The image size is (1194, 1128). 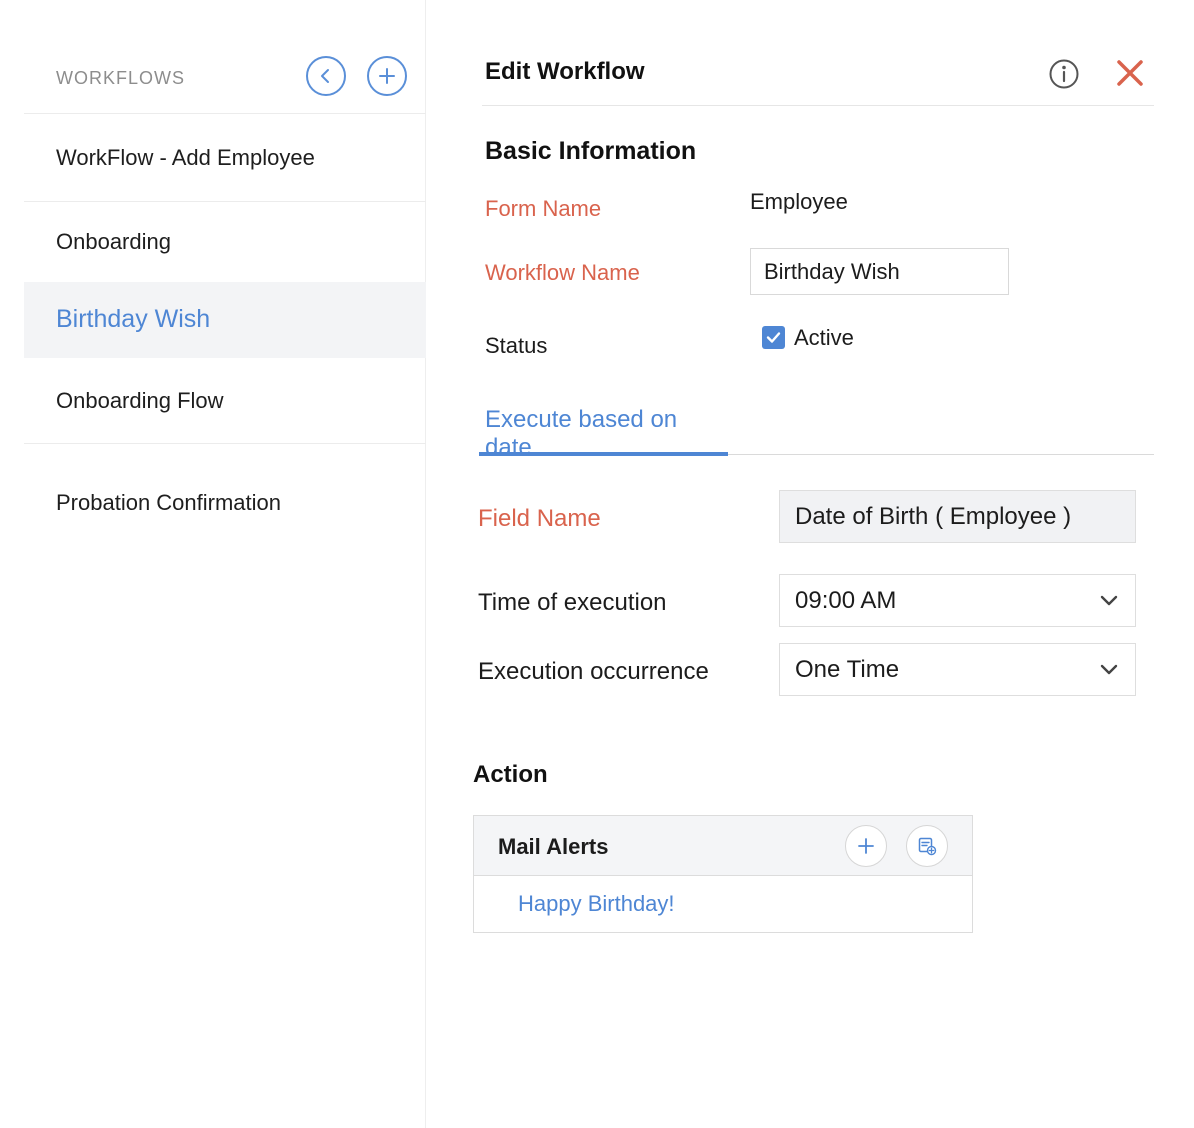 I want to click on sidebar-item-workflow-add-employee: WorkFlow - Add Employee, so click(x=225, y=158).